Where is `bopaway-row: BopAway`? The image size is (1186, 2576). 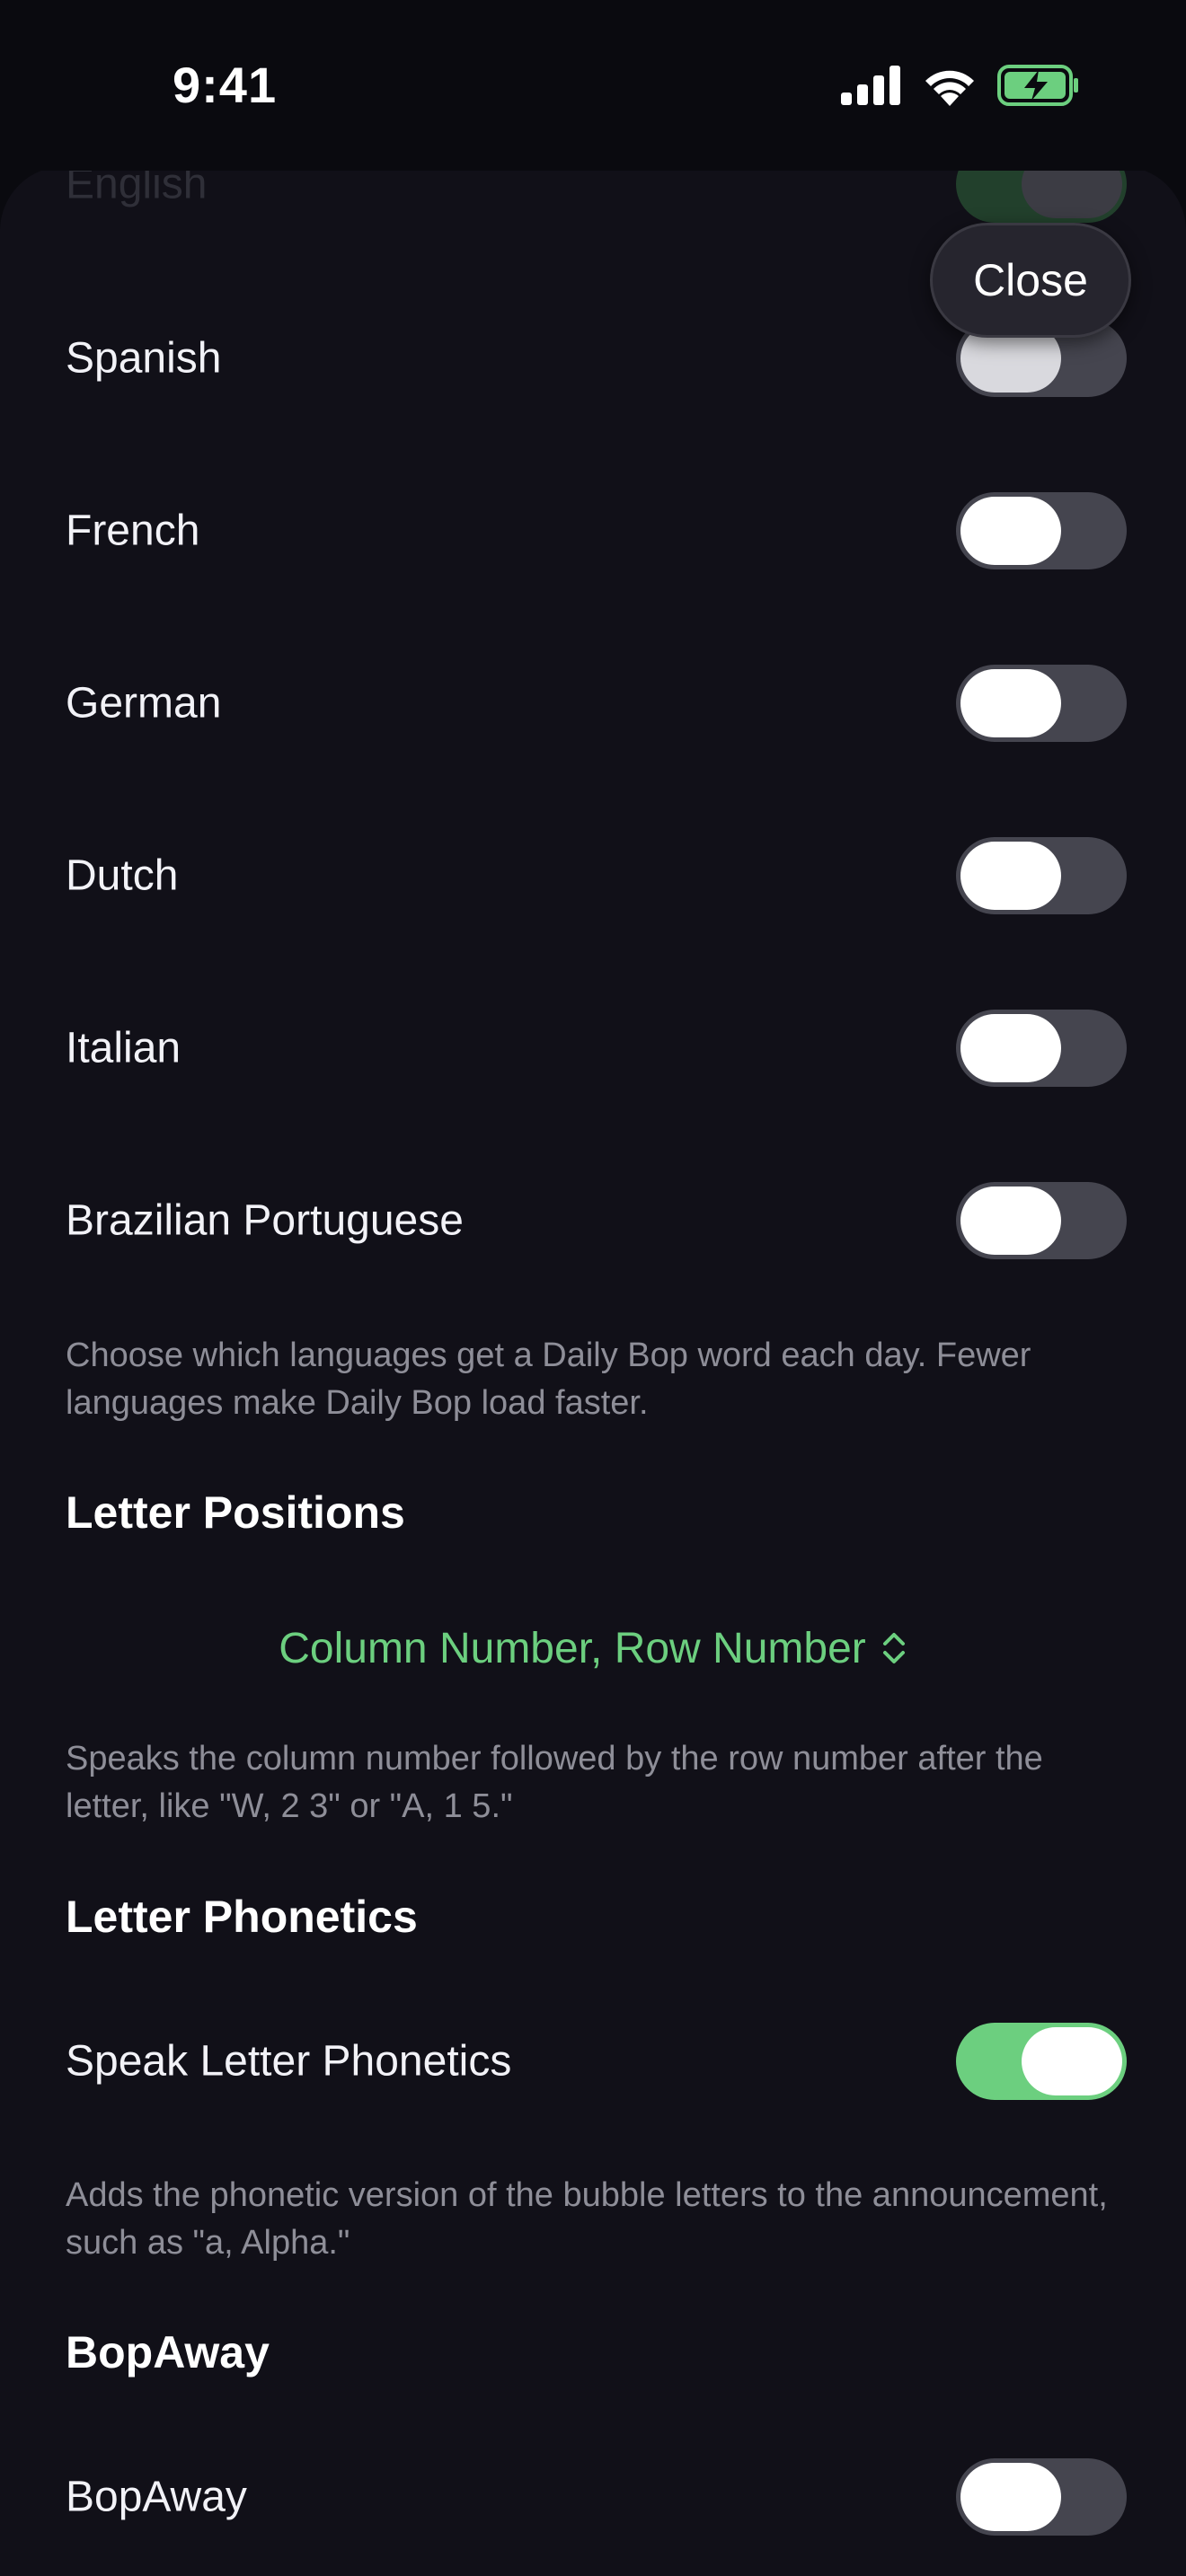
bopaway-row: BopAway is located at coordinates (593, 2497).